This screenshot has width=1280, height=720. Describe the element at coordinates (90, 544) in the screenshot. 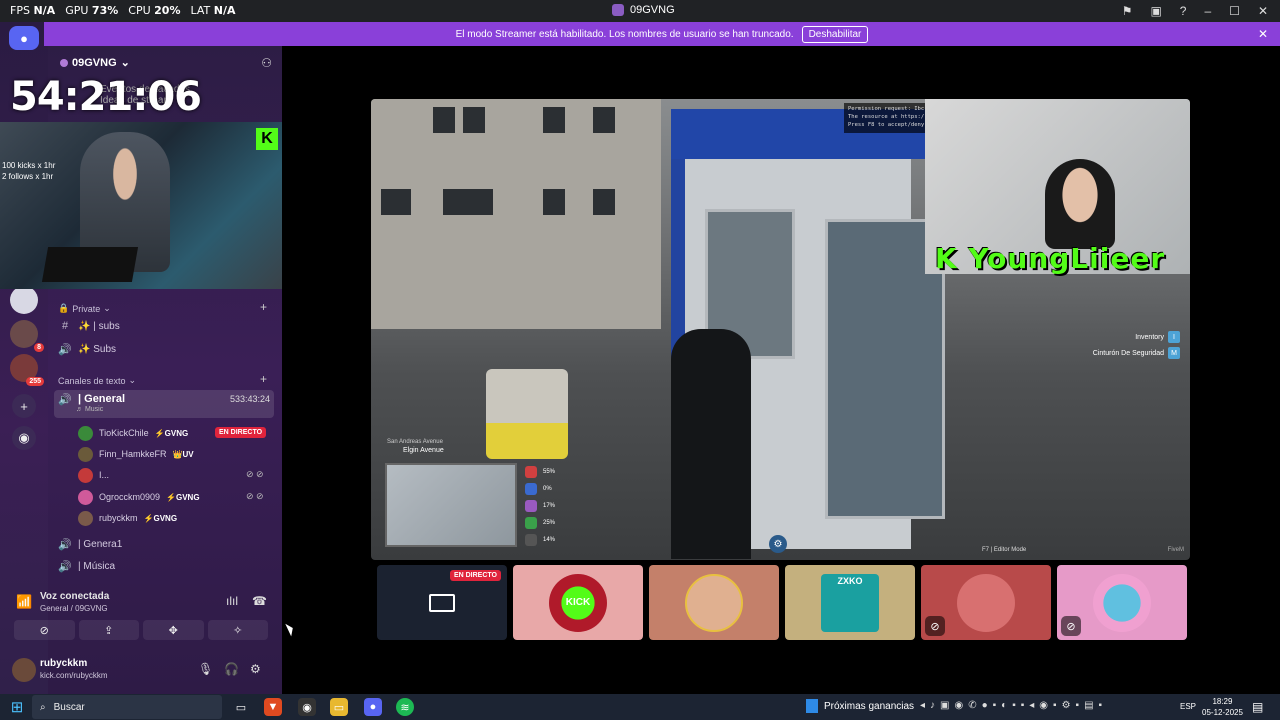

I see `channel-genera1: 🔊 | Genera1` at that location.